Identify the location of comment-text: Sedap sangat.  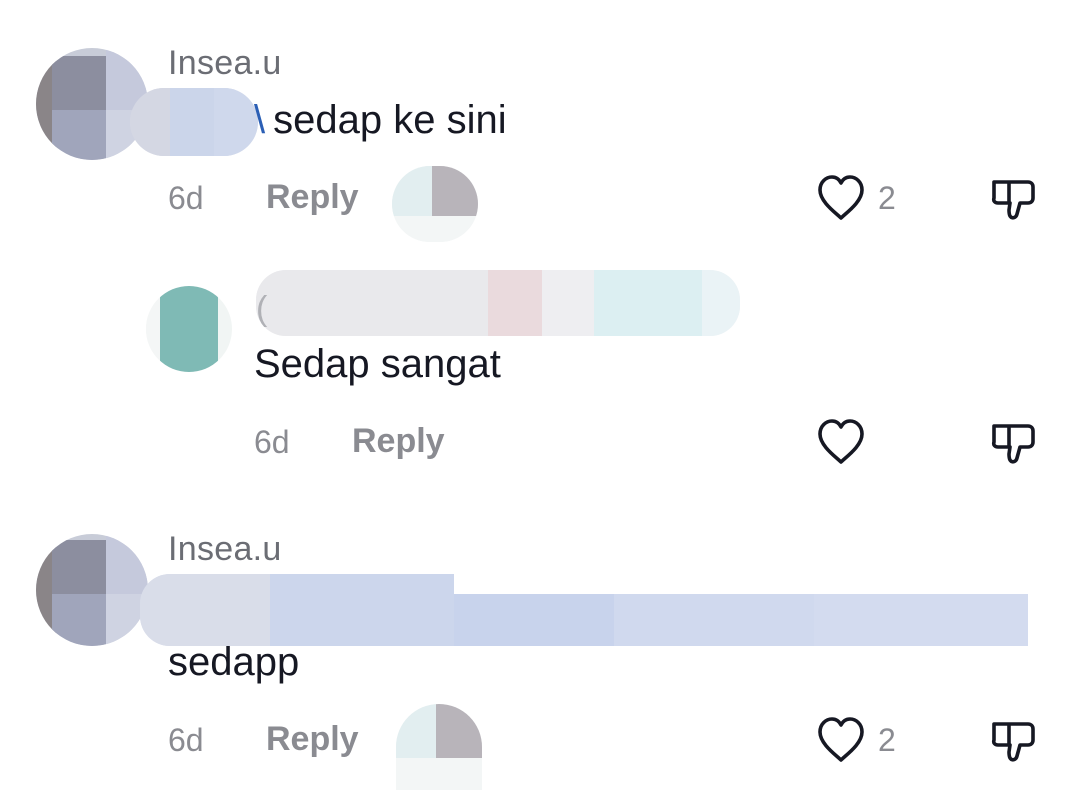
(377, 364).